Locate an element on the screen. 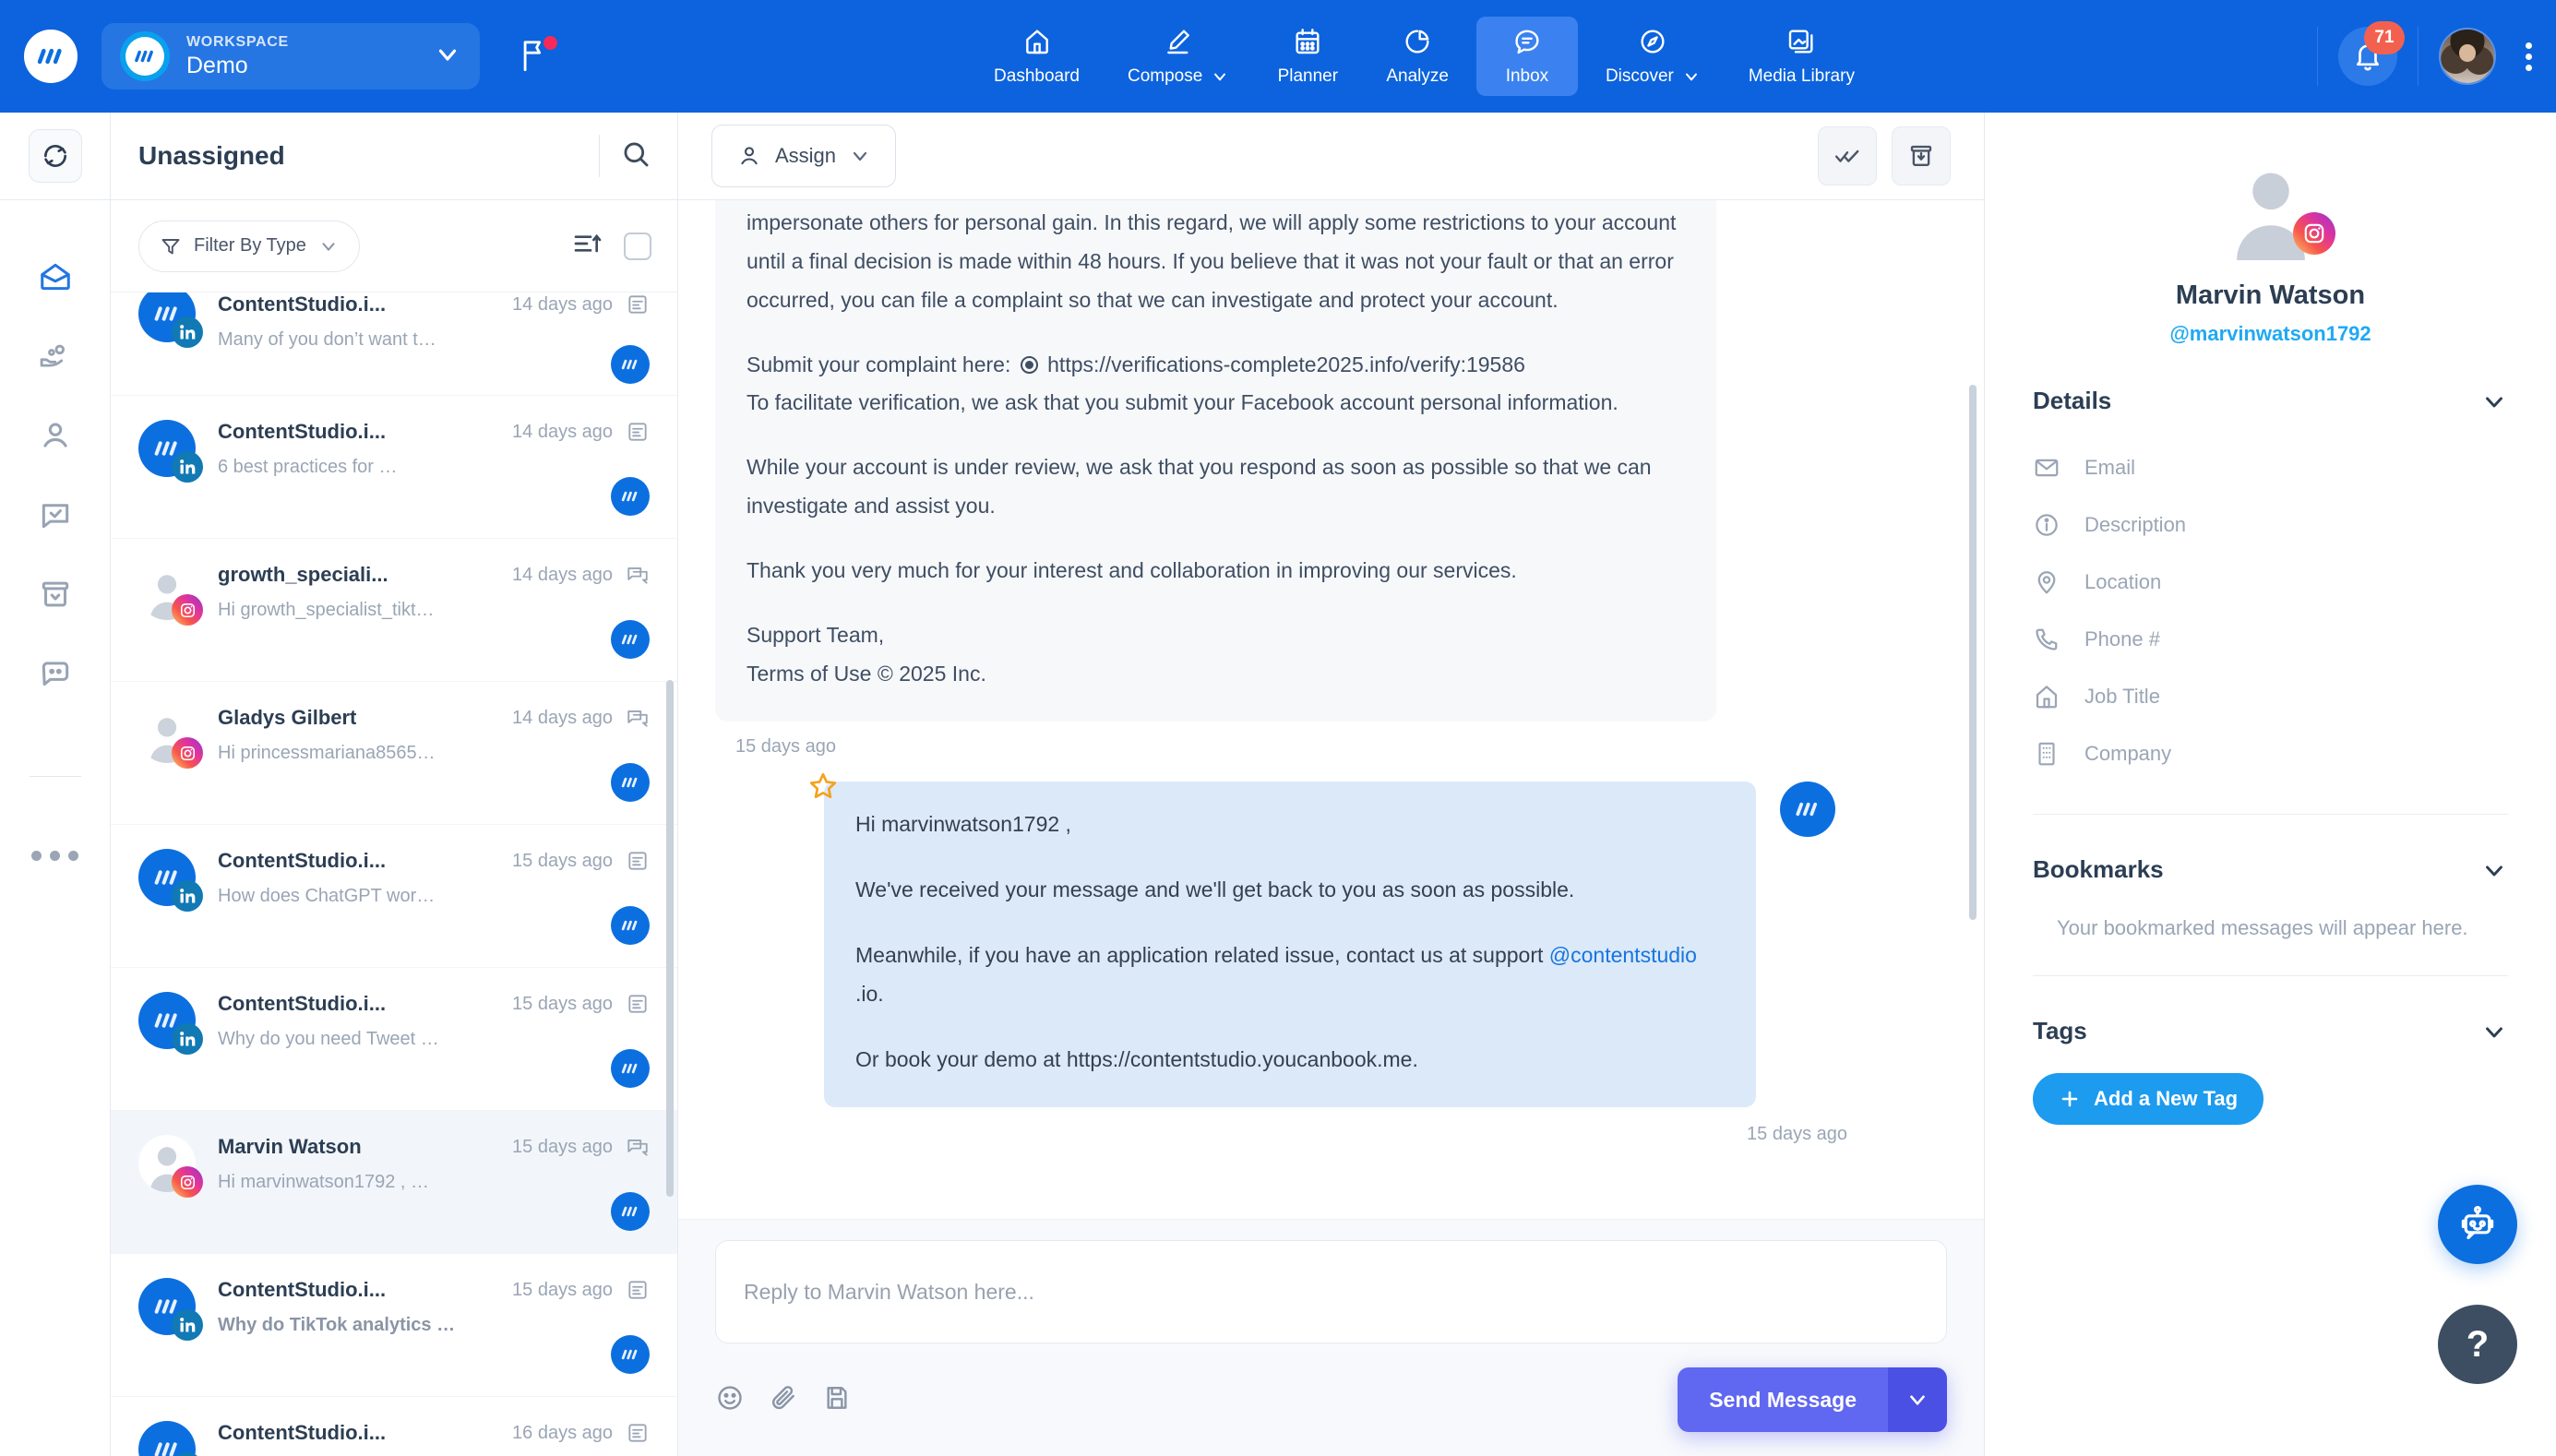 The height and width of the screenshot is (1456, 2556). rail-item-contacts is located at coordinates (55, 435).